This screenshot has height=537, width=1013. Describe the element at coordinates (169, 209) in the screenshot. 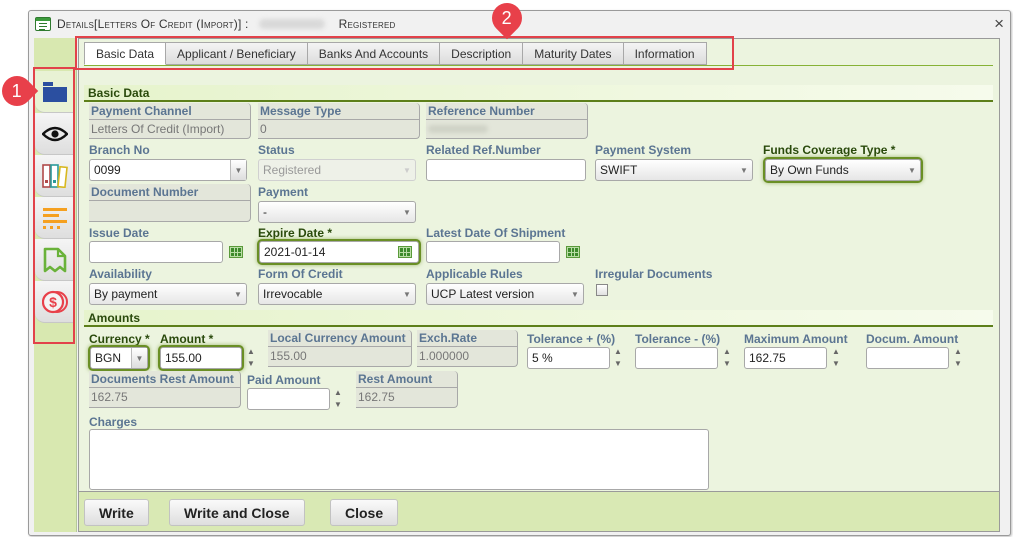

I see `document-number-value` at that location.